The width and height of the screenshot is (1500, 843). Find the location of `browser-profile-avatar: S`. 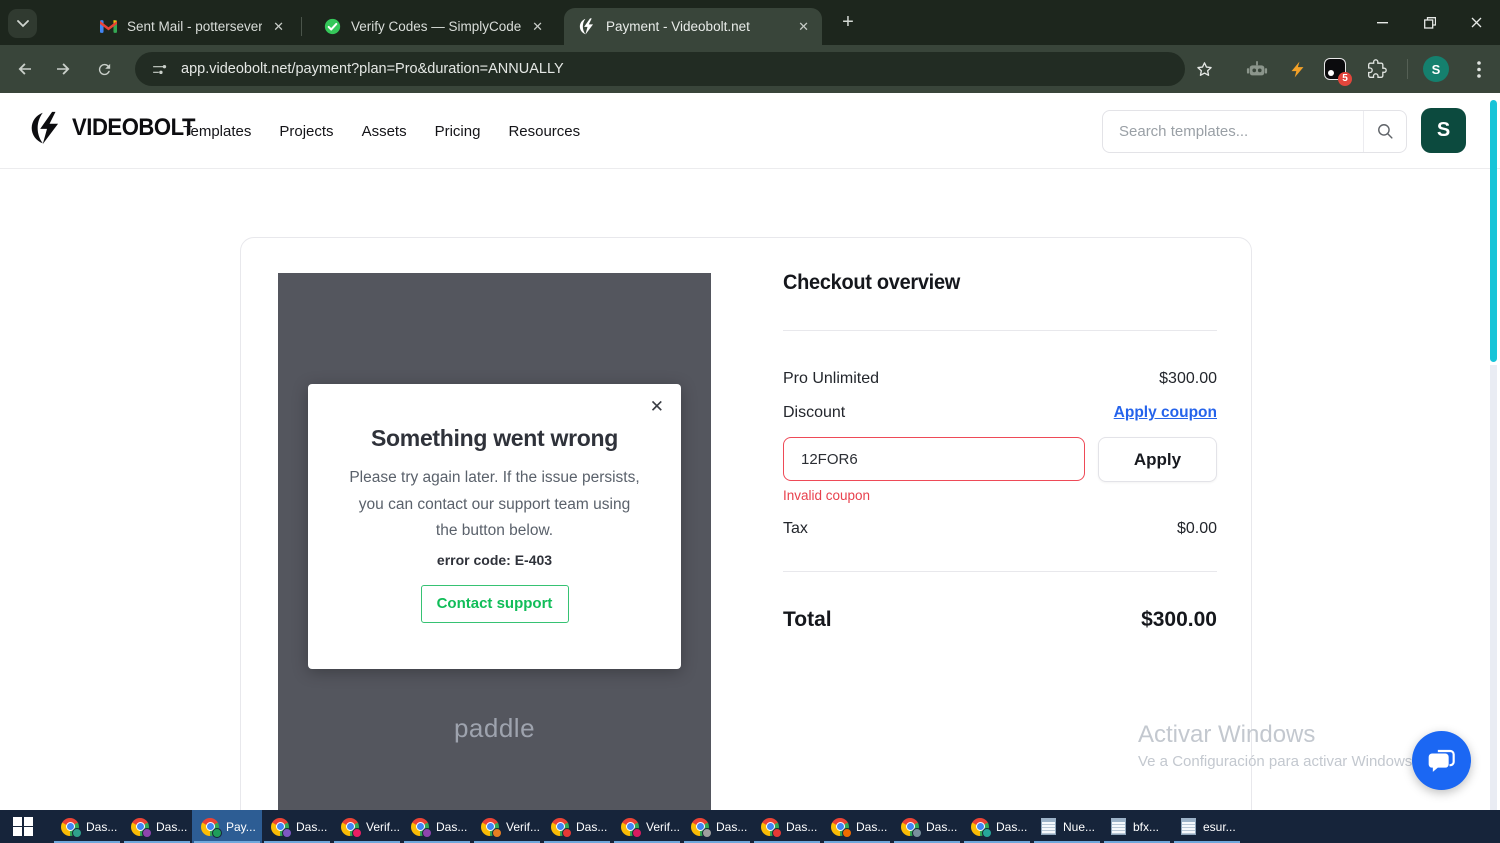

browser-profile-avatar: S is located at coordinates (1436, 69).